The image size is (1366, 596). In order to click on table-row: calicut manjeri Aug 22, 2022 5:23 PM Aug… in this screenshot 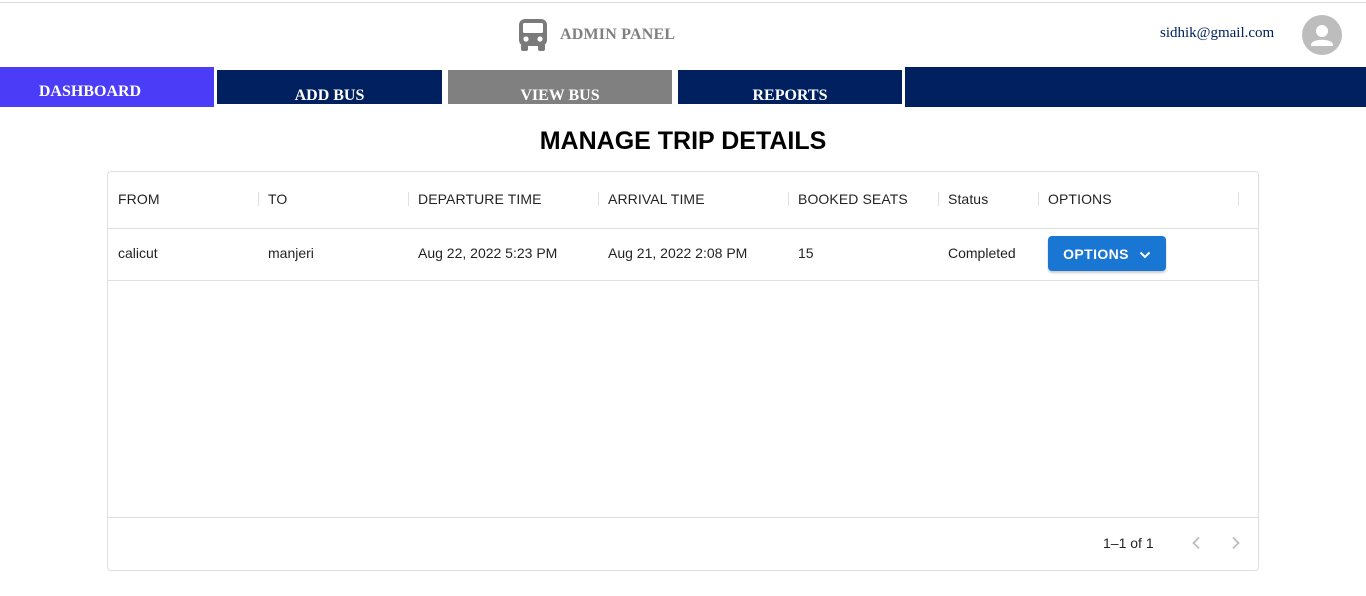, I will do `click(683, 255)`.